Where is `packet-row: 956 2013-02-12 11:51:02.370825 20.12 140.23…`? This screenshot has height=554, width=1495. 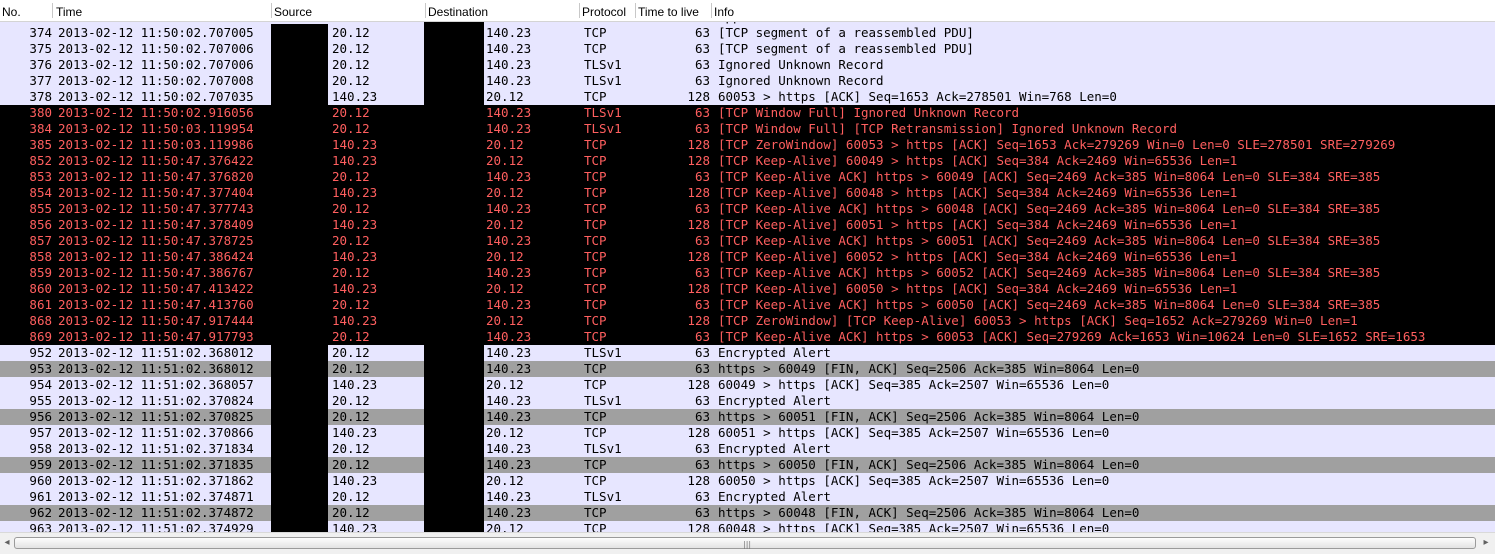
packet-row: 956 2013-02-12 11:51:02.370825 20.12 140.23… is located at coordinates (747, 417).